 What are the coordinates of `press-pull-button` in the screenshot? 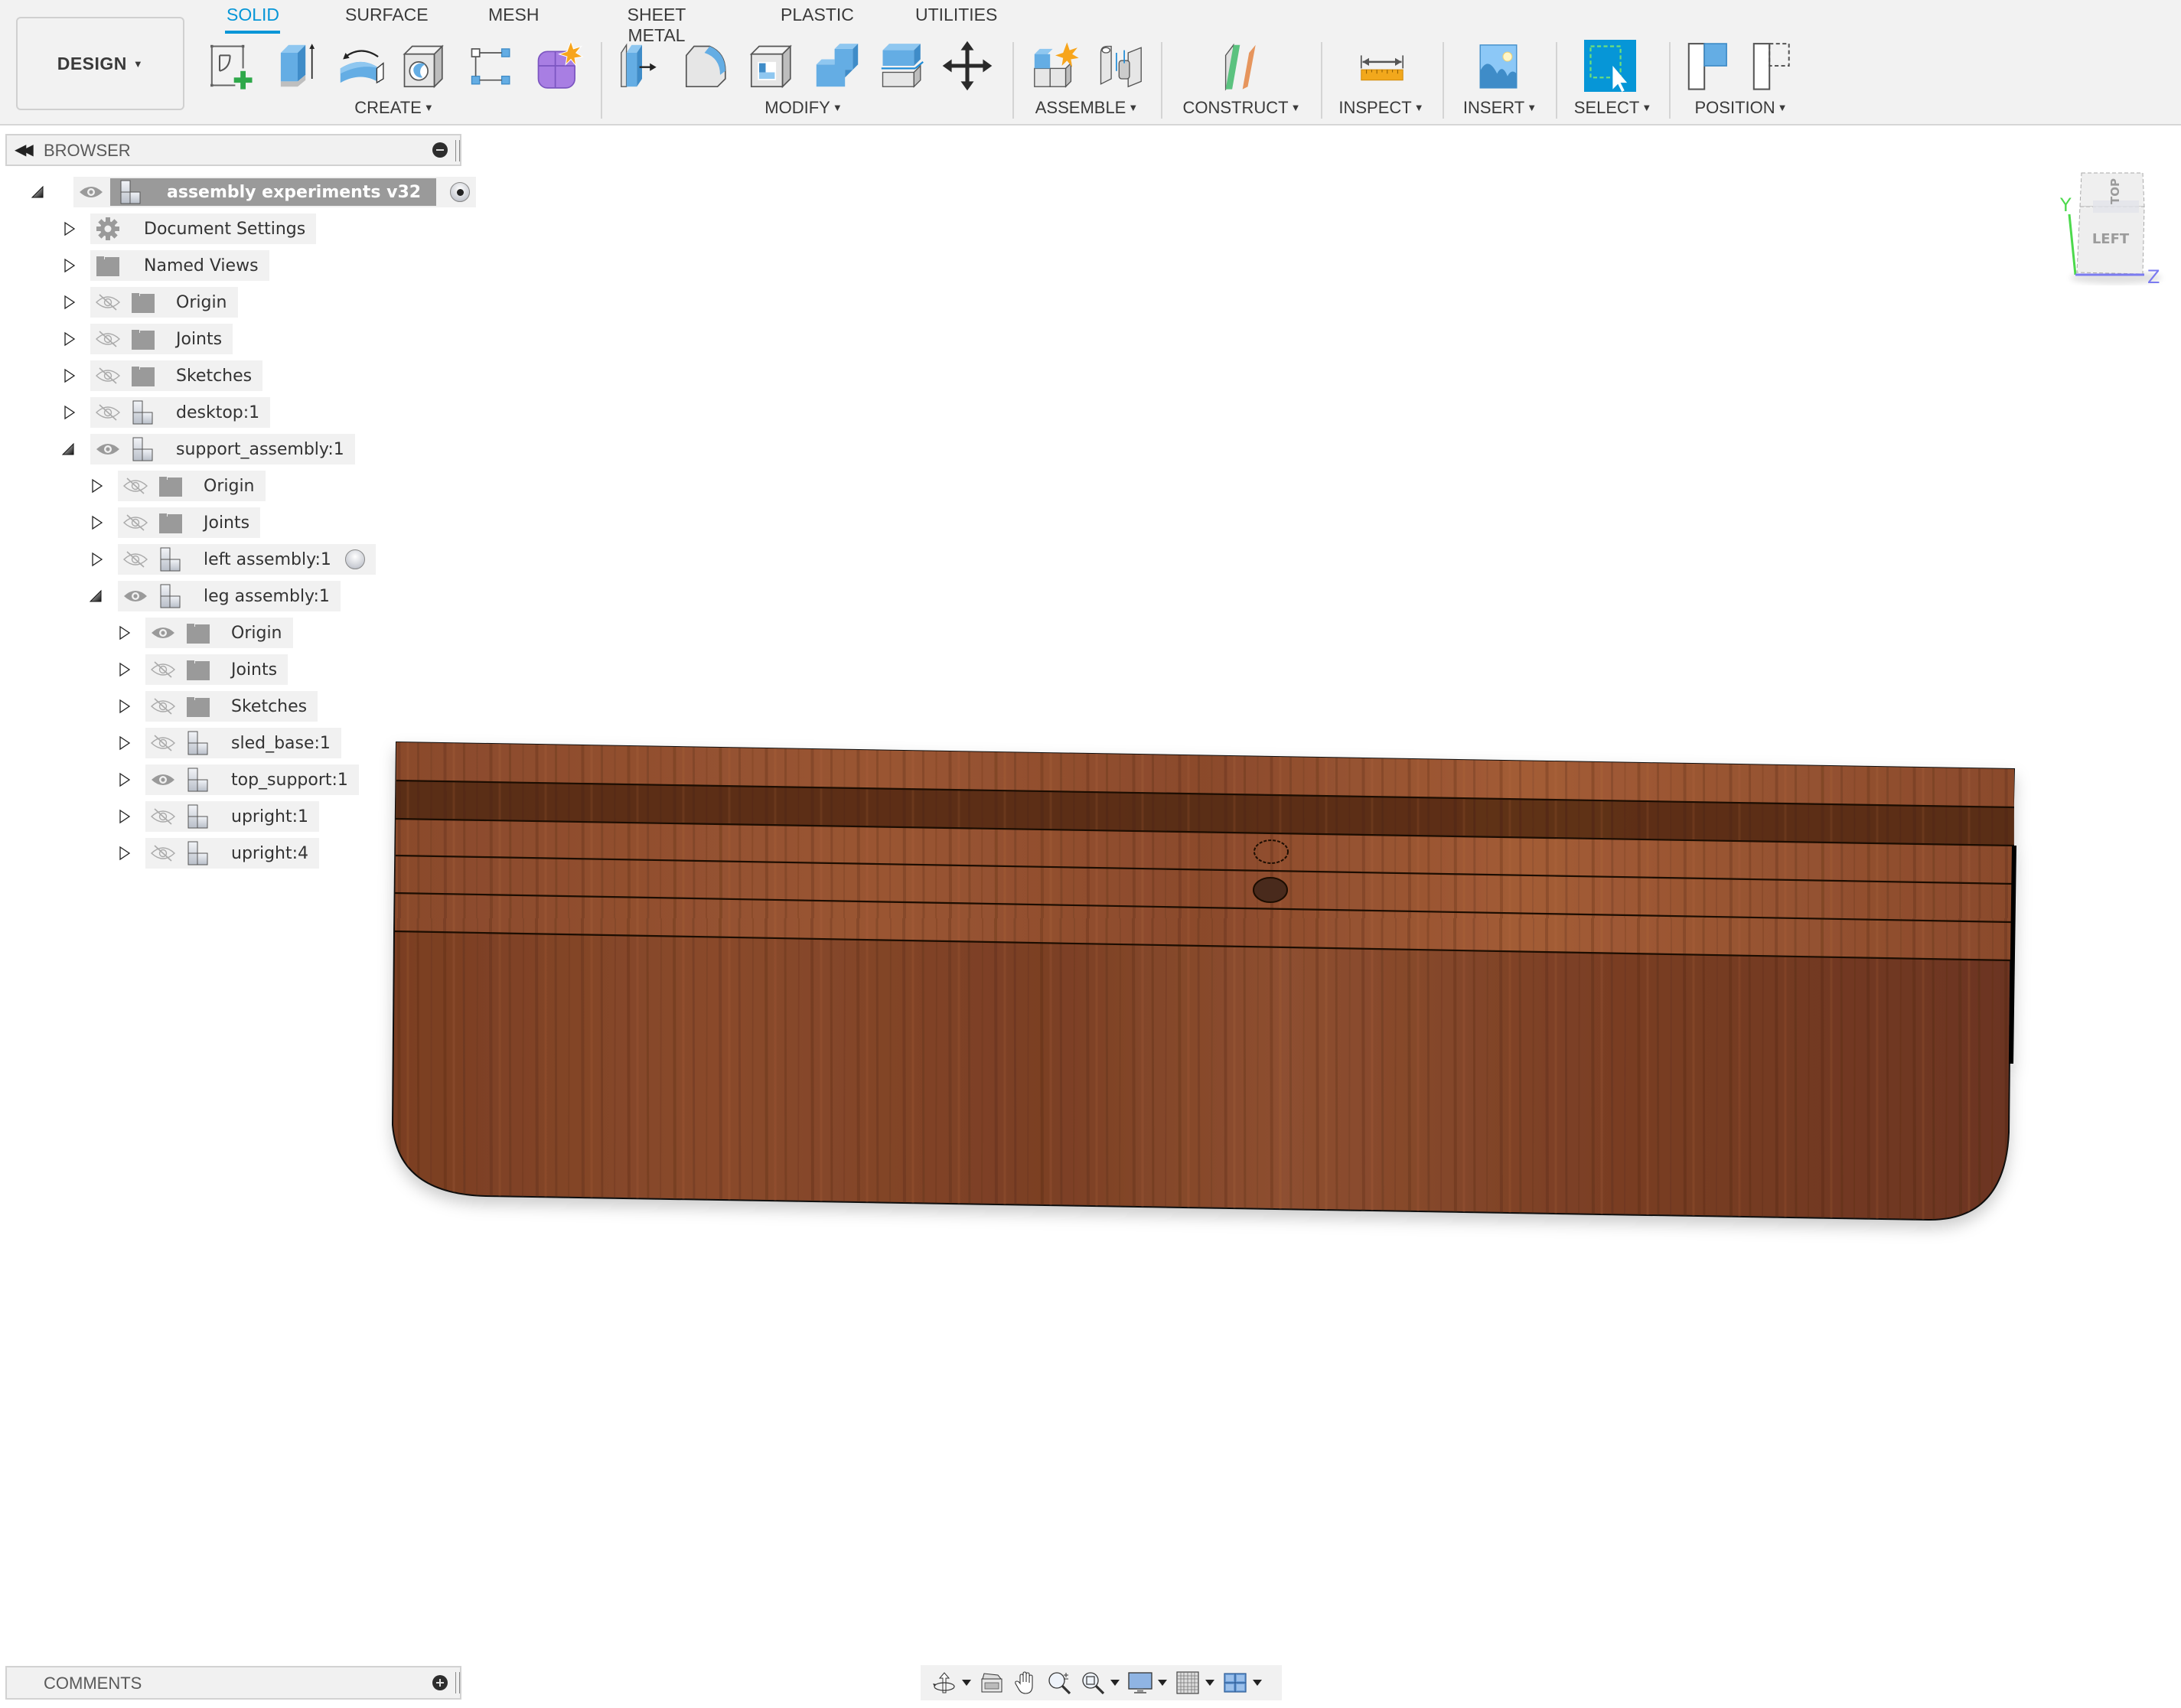 It's located at (642, 65).